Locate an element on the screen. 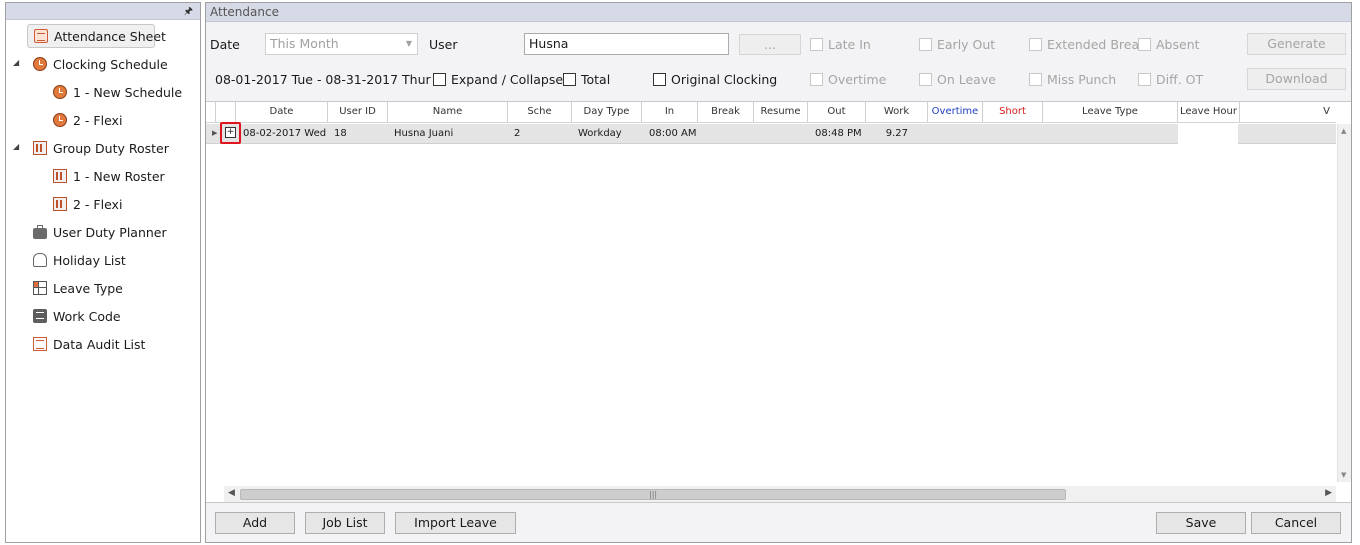 The image size is (1360, 545). code-icon is located at coordinates (40, 316).